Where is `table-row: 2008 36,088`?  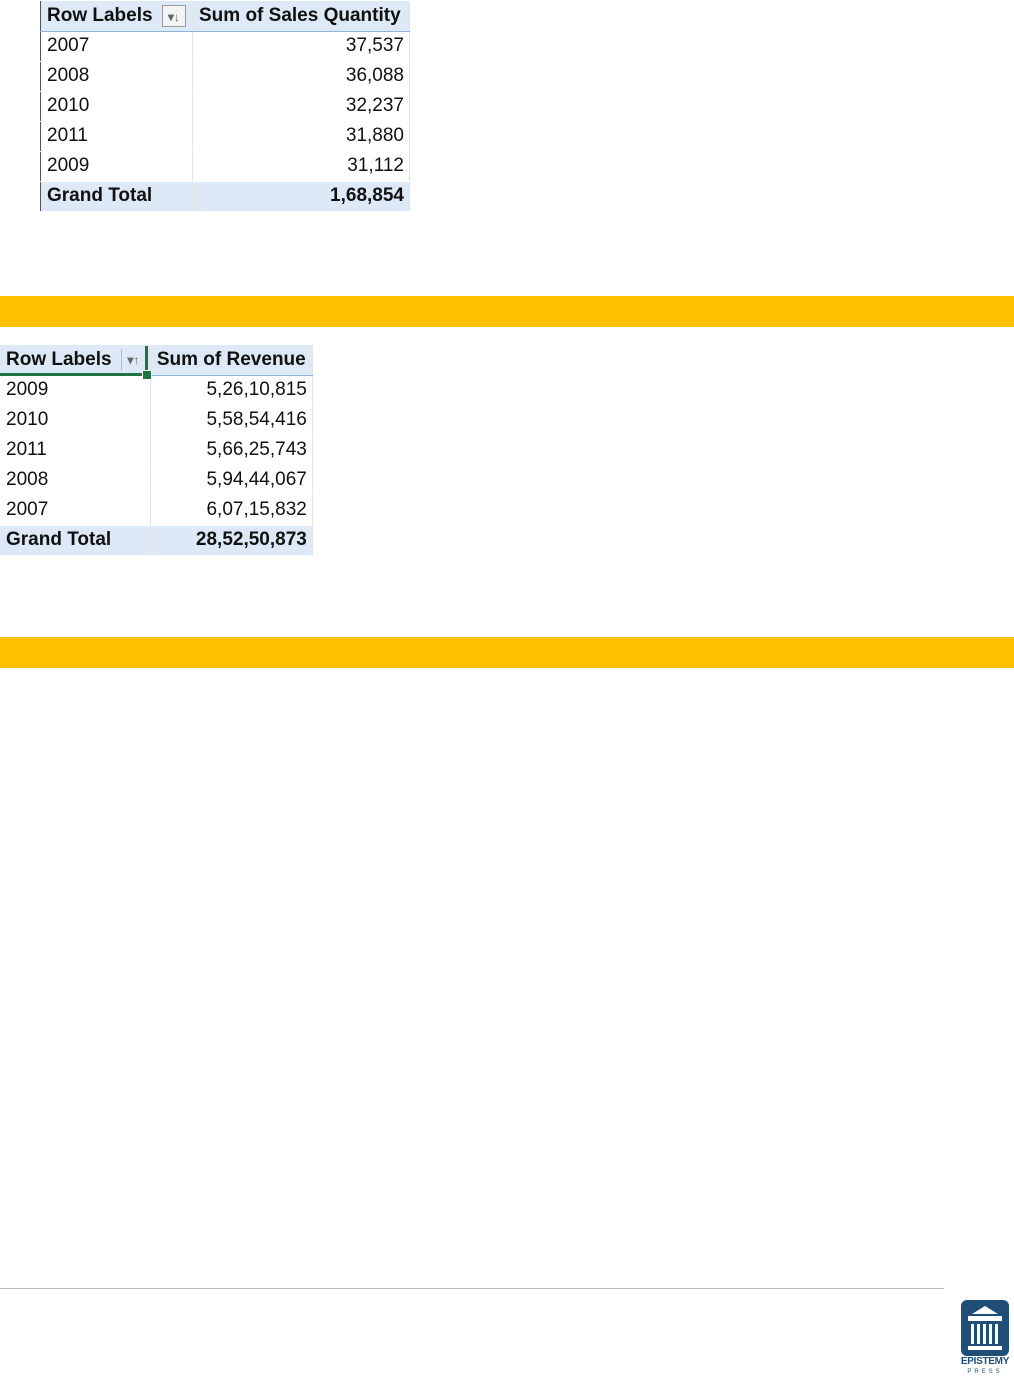
table-row: 2008 36,088 is located at coordinates (225, 76).